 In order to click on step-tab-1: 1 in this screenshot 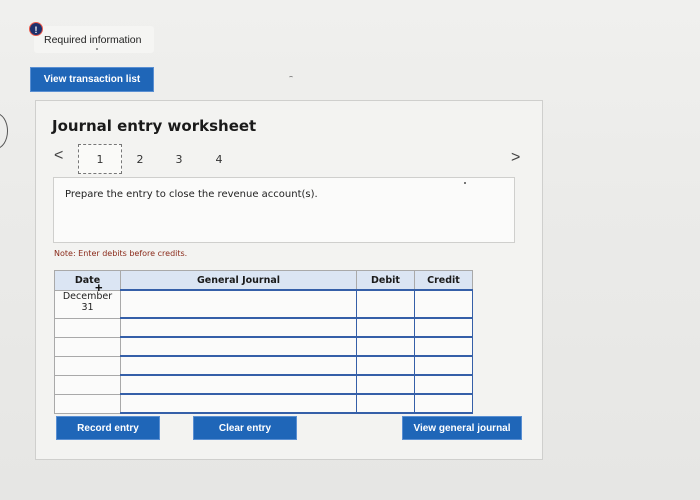, I will do `click(100, 159)`.